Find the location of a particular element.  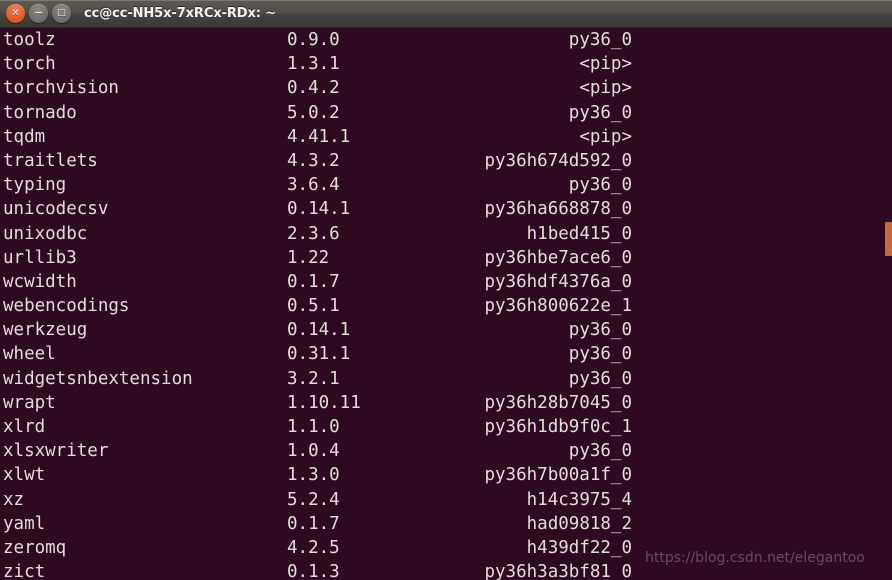

package-row: xlsxwriter 1.0.4 py36_0 is located at coordinates (446, 451).